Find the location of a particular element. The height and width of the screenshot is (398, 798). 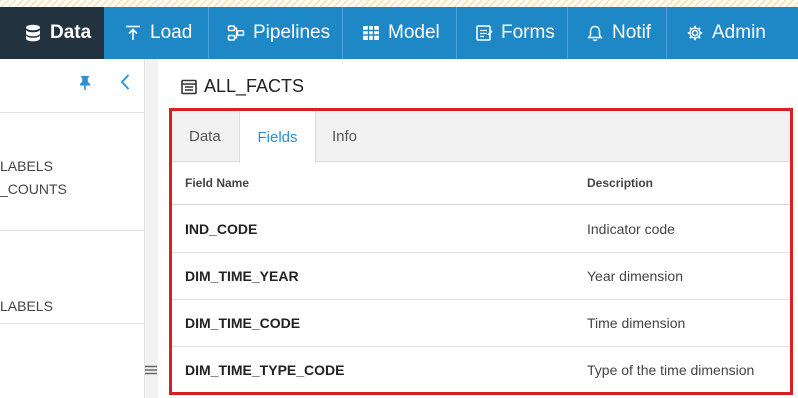

nav-admin: Admin is located at coordinates (732, 33).